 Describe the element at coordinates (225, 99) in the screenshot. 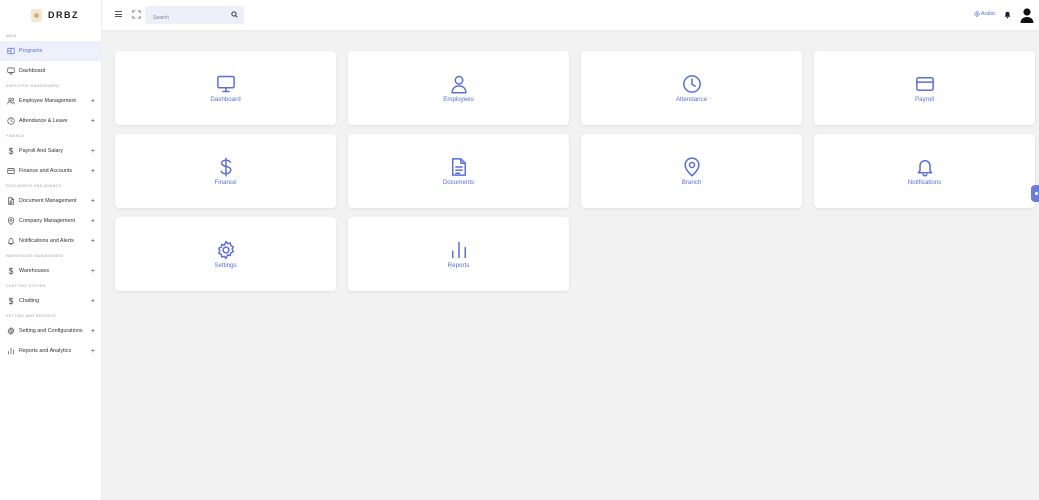

I see `card-label: Dashboard` at that location.